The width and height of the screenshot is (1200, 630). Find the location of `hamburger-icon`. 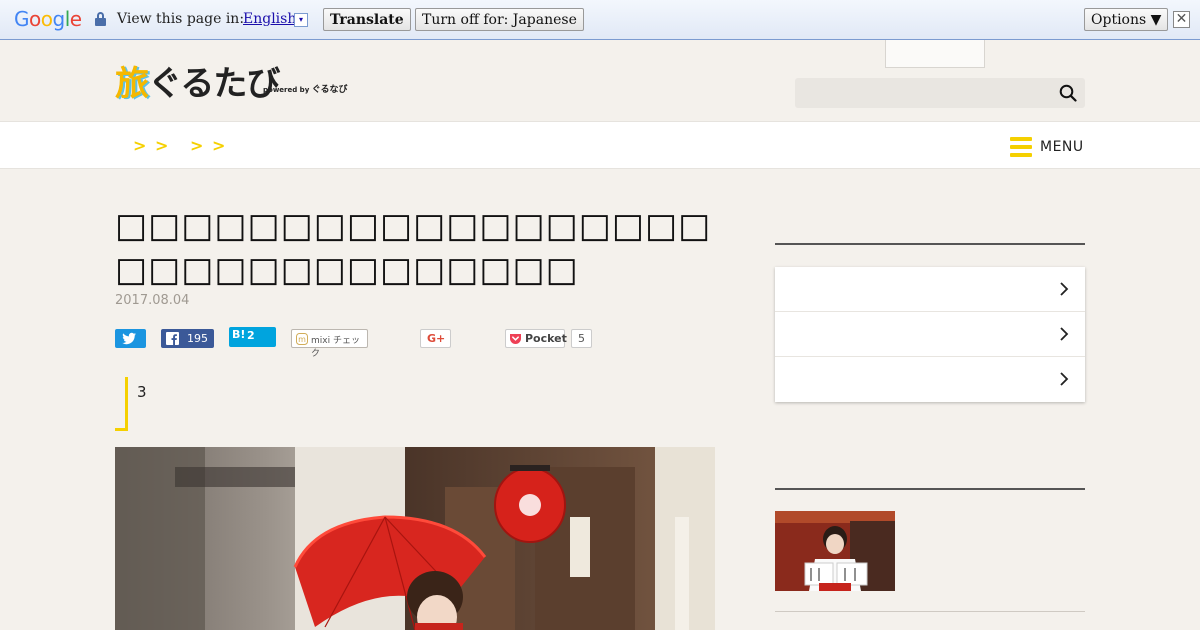

hamburger-icon is located at coordinates (1021, 148).